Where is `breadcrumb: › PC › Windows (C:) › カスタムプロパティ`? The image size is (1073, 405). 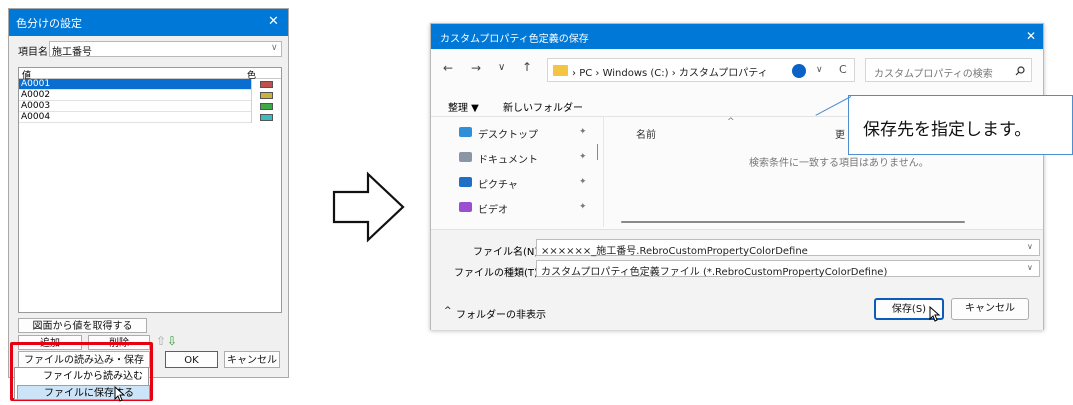
breadcrumb: › PC › Windows (C:) › カスタムプロパティ is located at coordinates (670, 71).